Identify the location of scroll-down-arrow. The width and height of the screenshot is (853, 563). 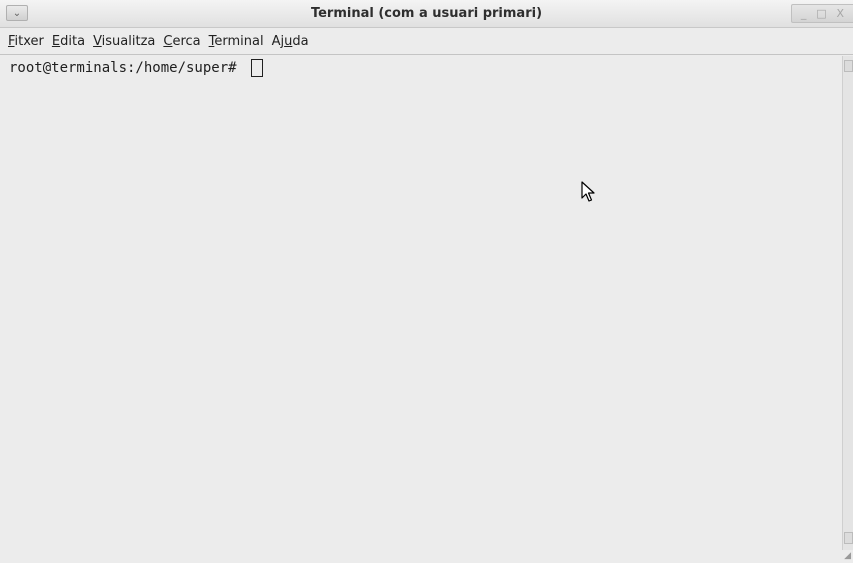
(848, 538).